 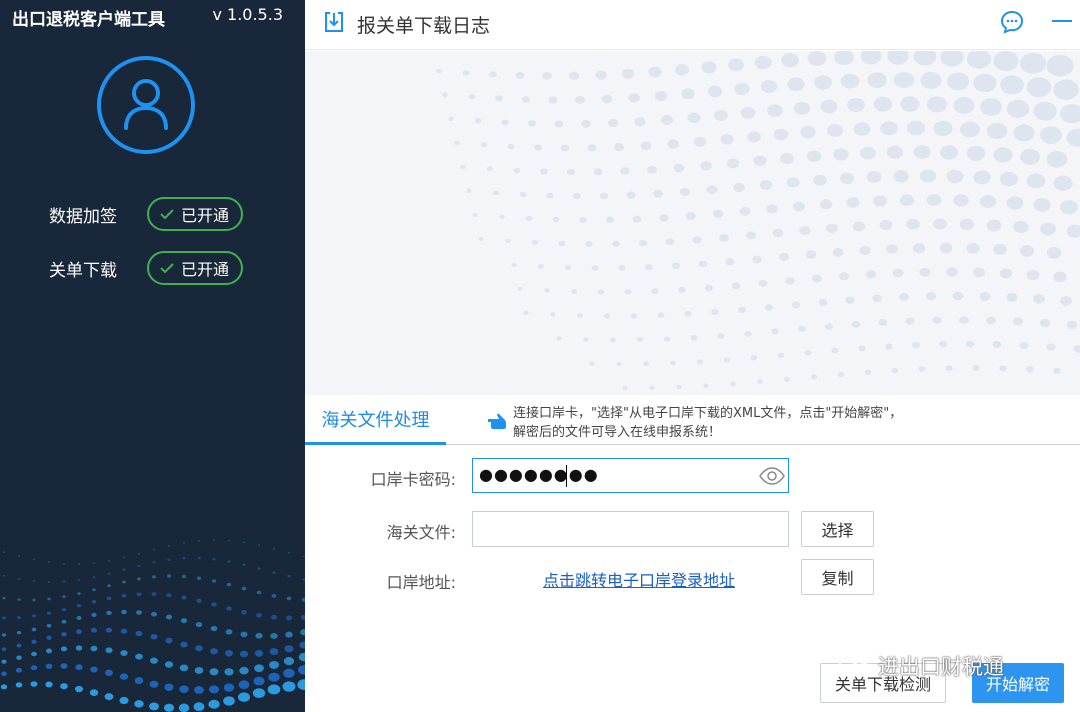 What do you see at coordinates (83, 270) in the screenshot?
I see `feature-label: 关单下载` at bounding box center [83, 270].